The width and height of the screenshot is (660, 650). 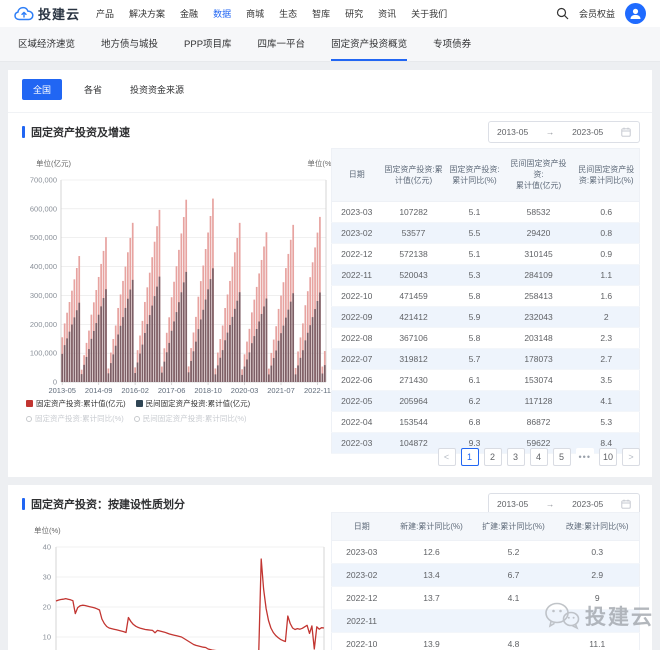 I want to click on table-cell: 12.6, so click(x=431, y=552).